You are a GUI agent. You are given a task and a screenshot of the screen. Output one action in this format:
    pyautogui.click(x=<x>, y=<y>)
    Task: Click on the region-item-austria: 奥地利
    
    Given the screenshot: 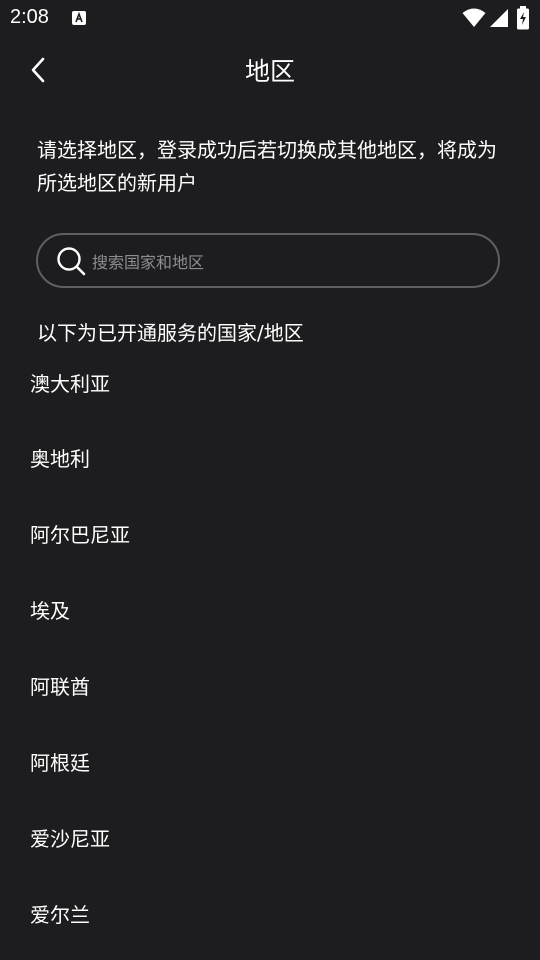 What is the action you would take?
    pyautogui.click(x=270, y=460)
    